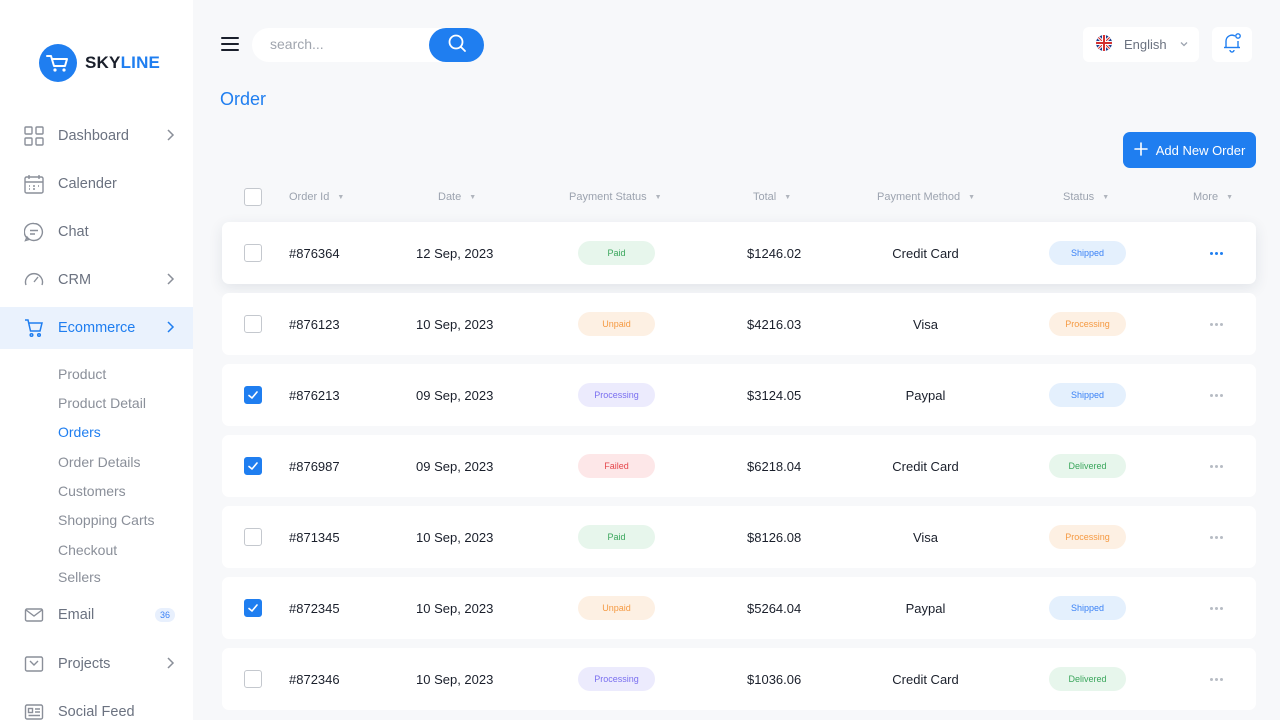  Describe the element at coordinates (1184, 44) in the screenshot. I see `chevron-down-icon` at that location.